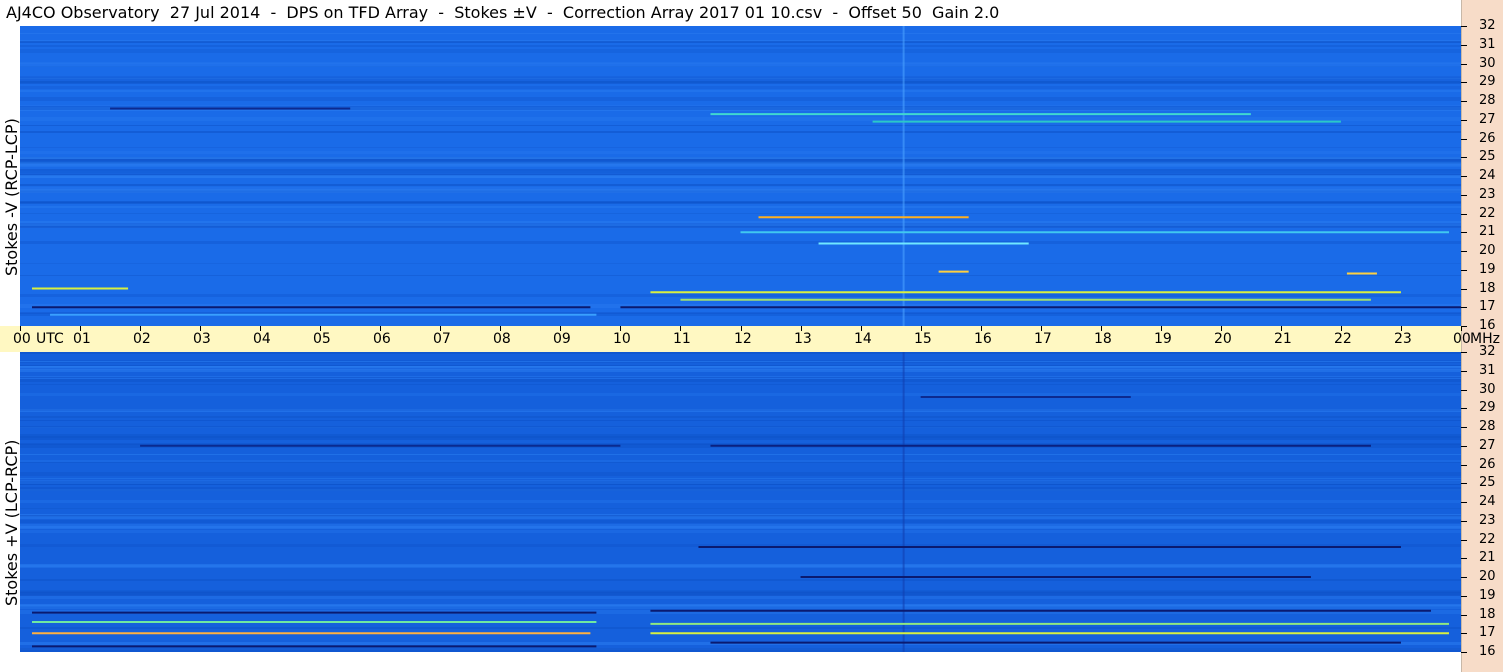 Image resolution: width=1503 pixels, height=672 pixels. I want to click on mhz-tick-label: 20, so click(1487, 576).